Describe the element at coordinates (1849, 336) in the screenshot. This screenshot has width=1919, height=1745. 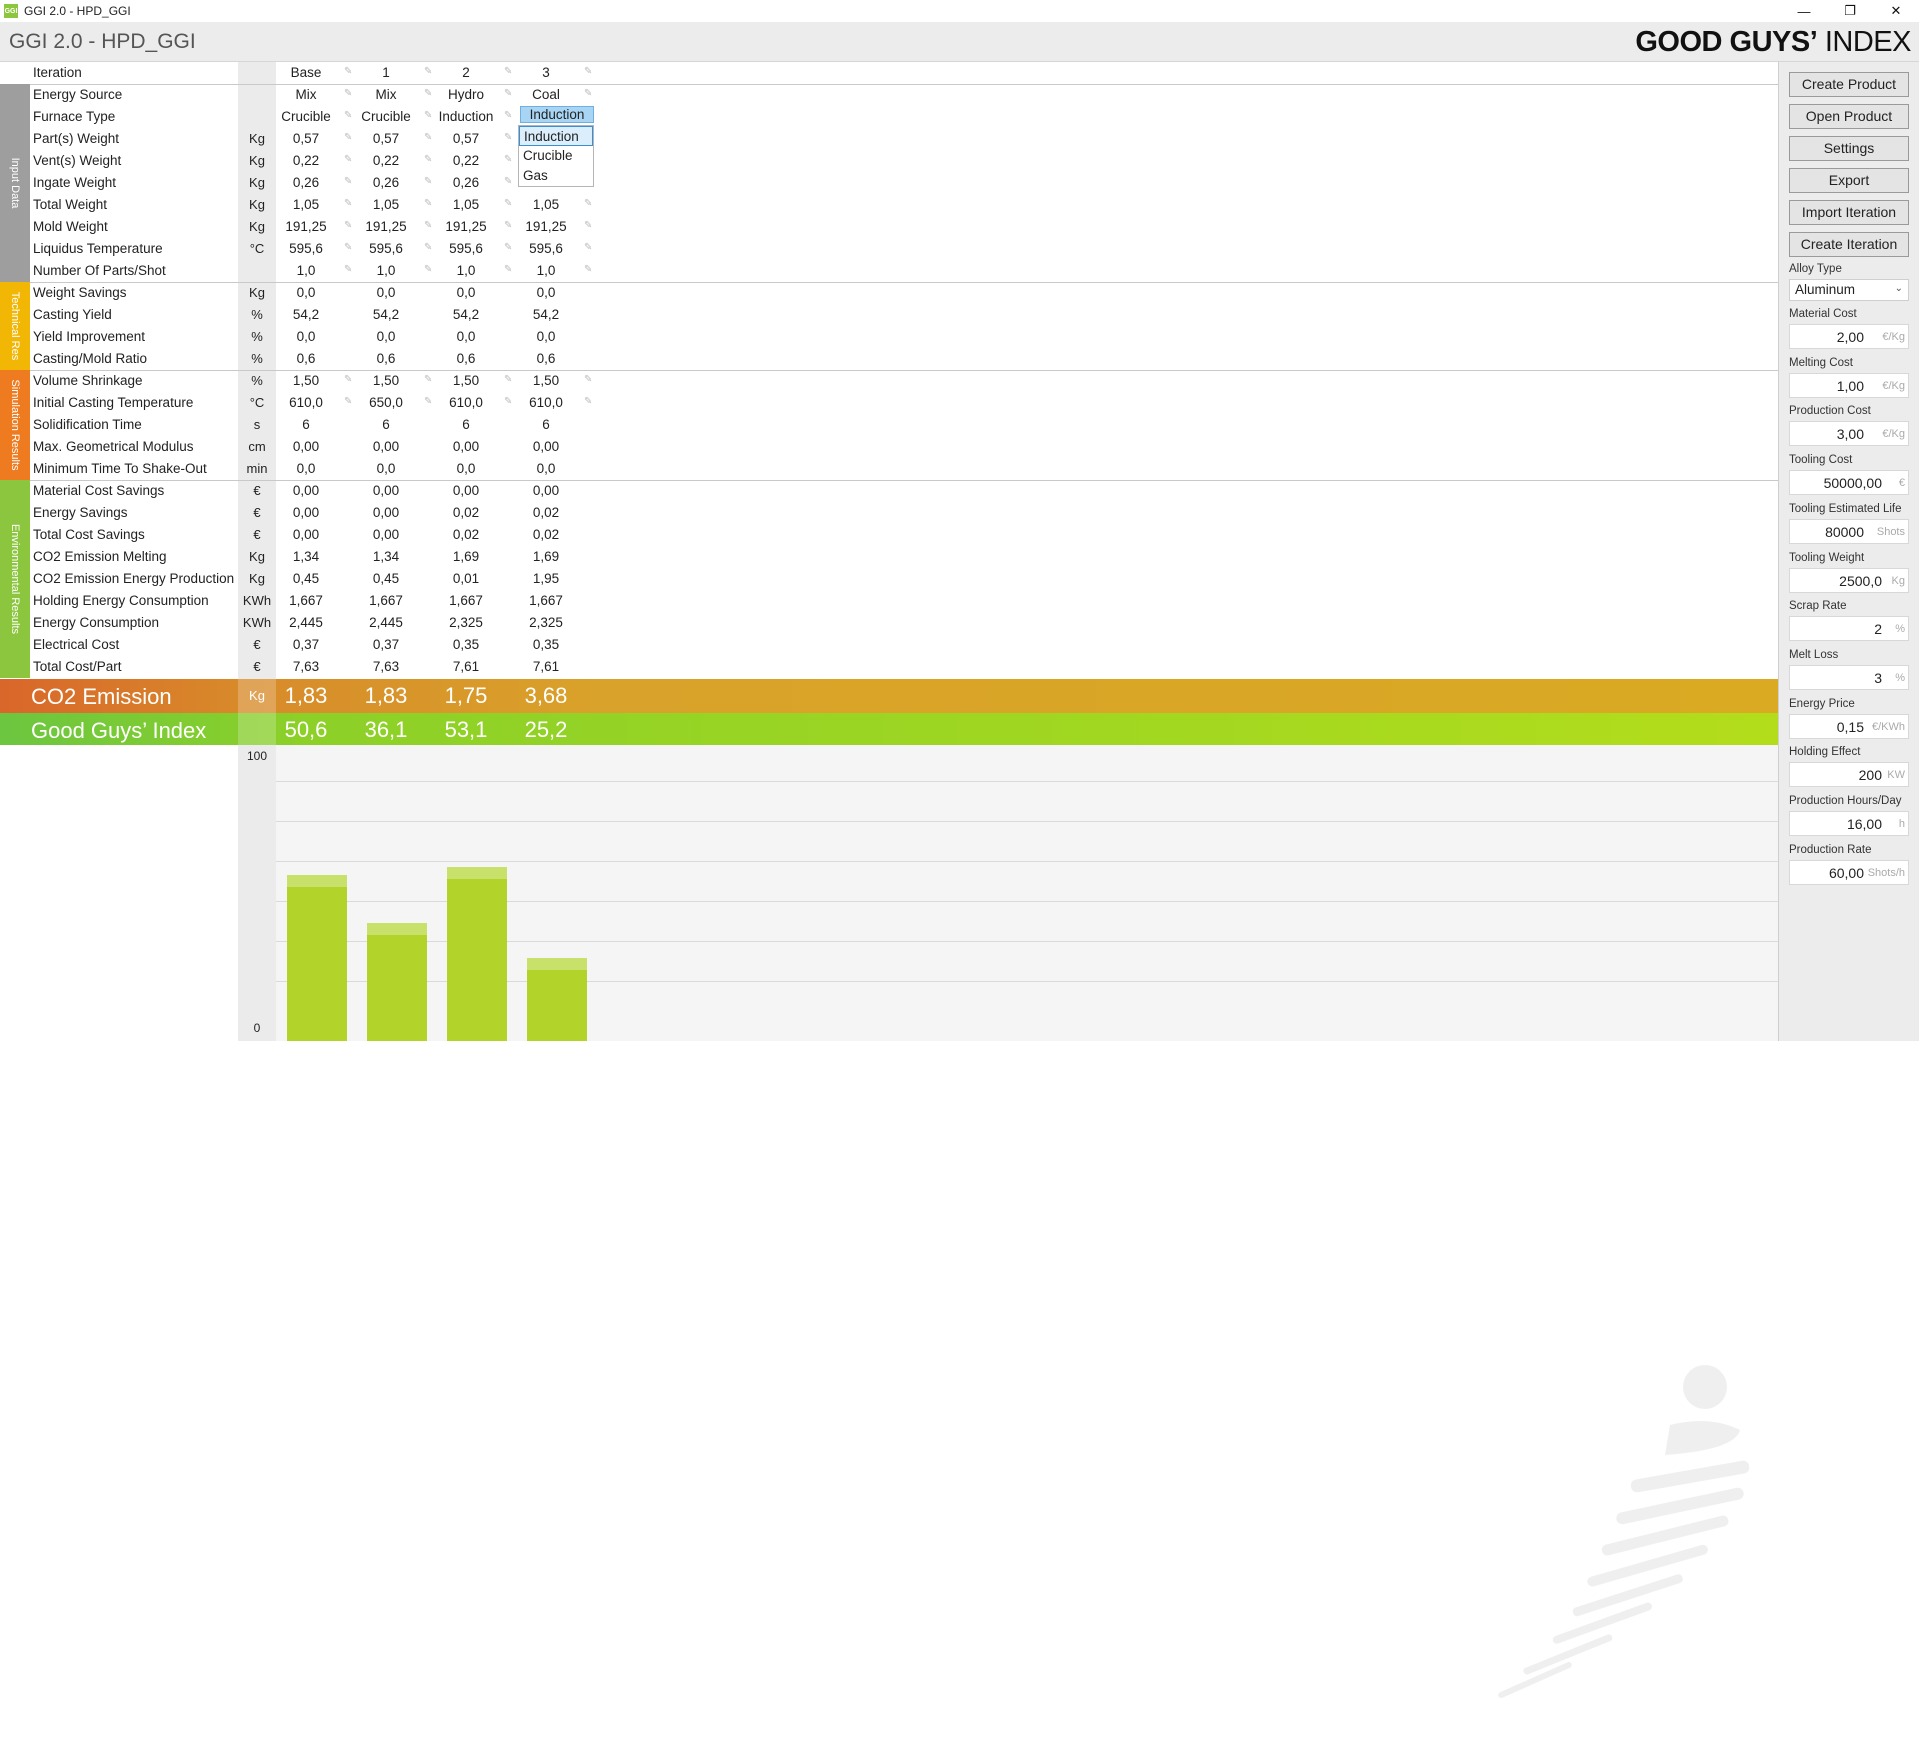
I see `material-cost-input: 2,00 €/Kg` at that location.